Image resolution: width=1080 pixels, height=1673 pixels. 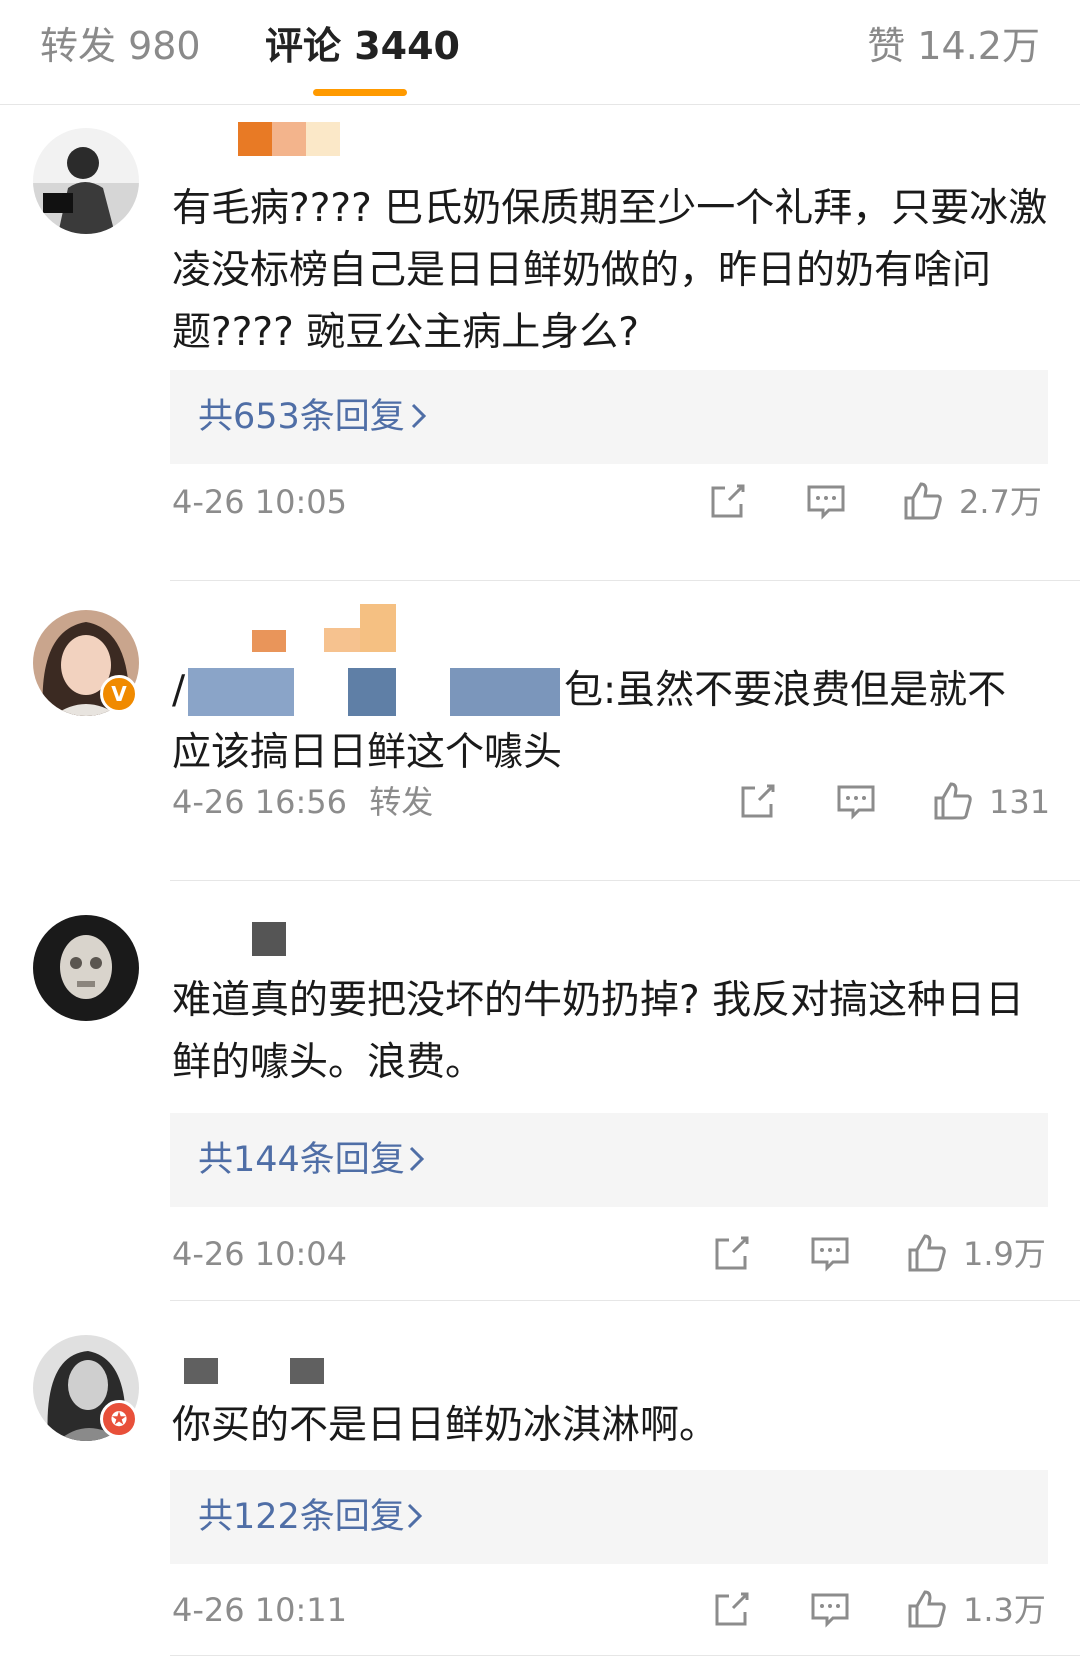 I want to click on comment-timestamp: 4-26 16:56 转发, so click(x=302, y=802).